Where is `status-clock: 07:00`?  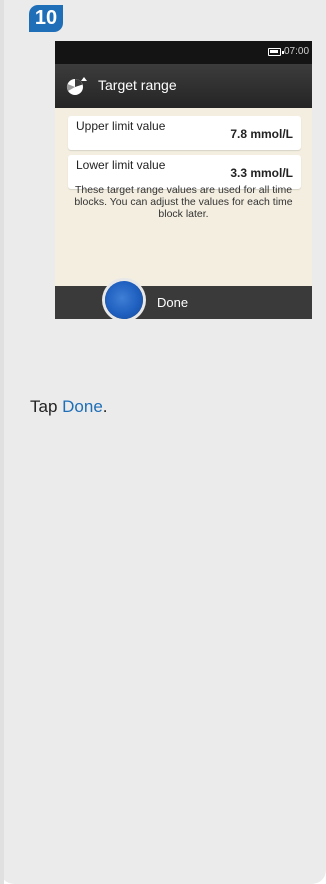
status-clock: 07:00 is located at coordinates (297, 51).